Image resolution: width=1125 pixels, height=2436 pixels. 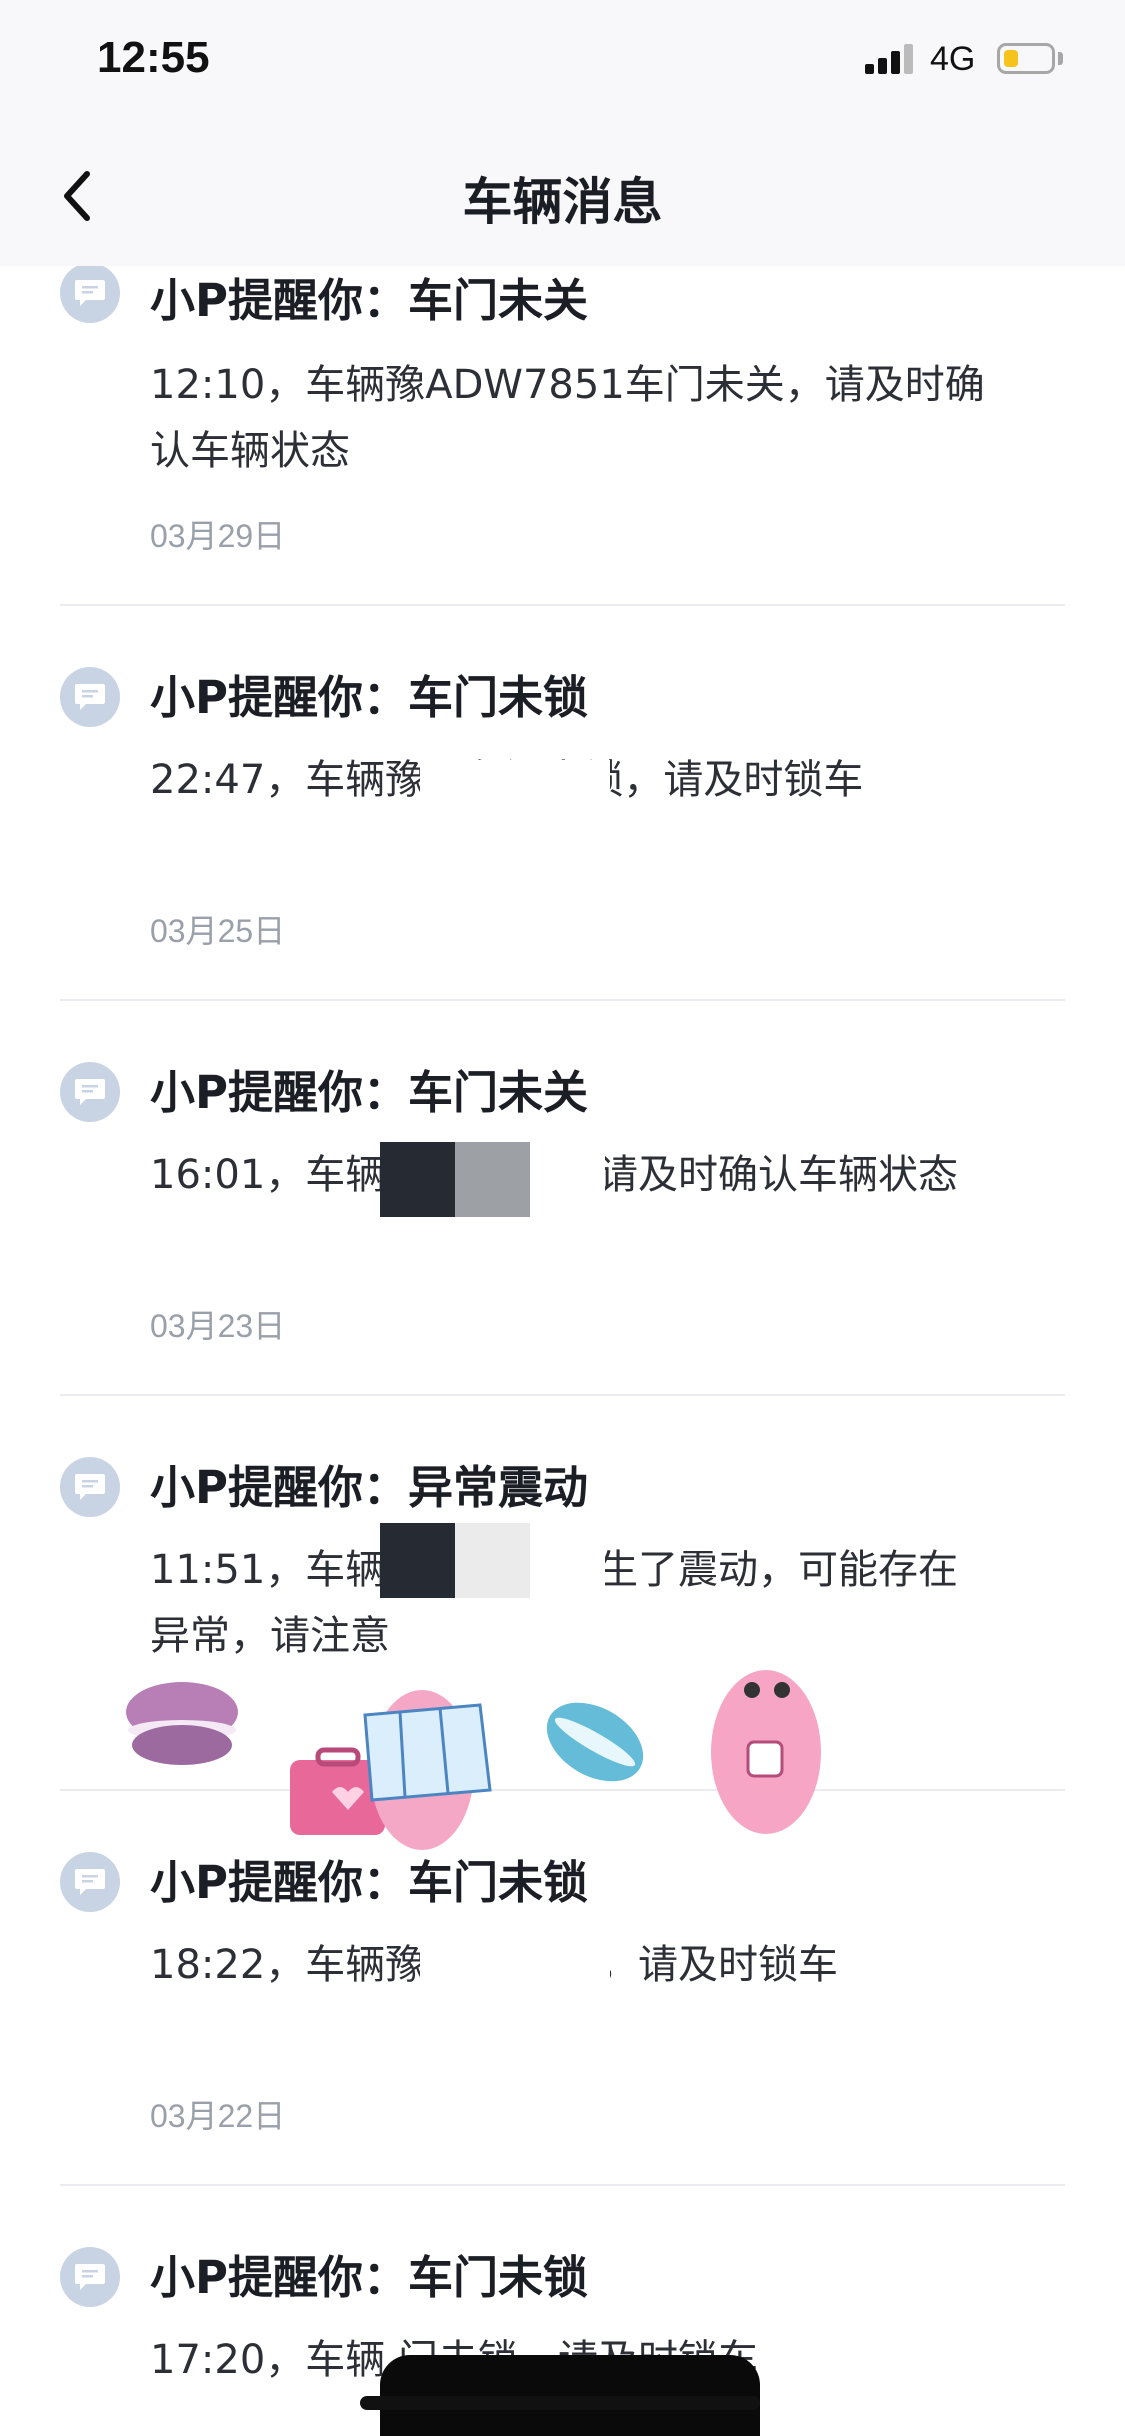 What do you see at coordinates (218, 1326) in the screenshot?
I see `message-date: 03月23日` at bounding box center [218, 1326].